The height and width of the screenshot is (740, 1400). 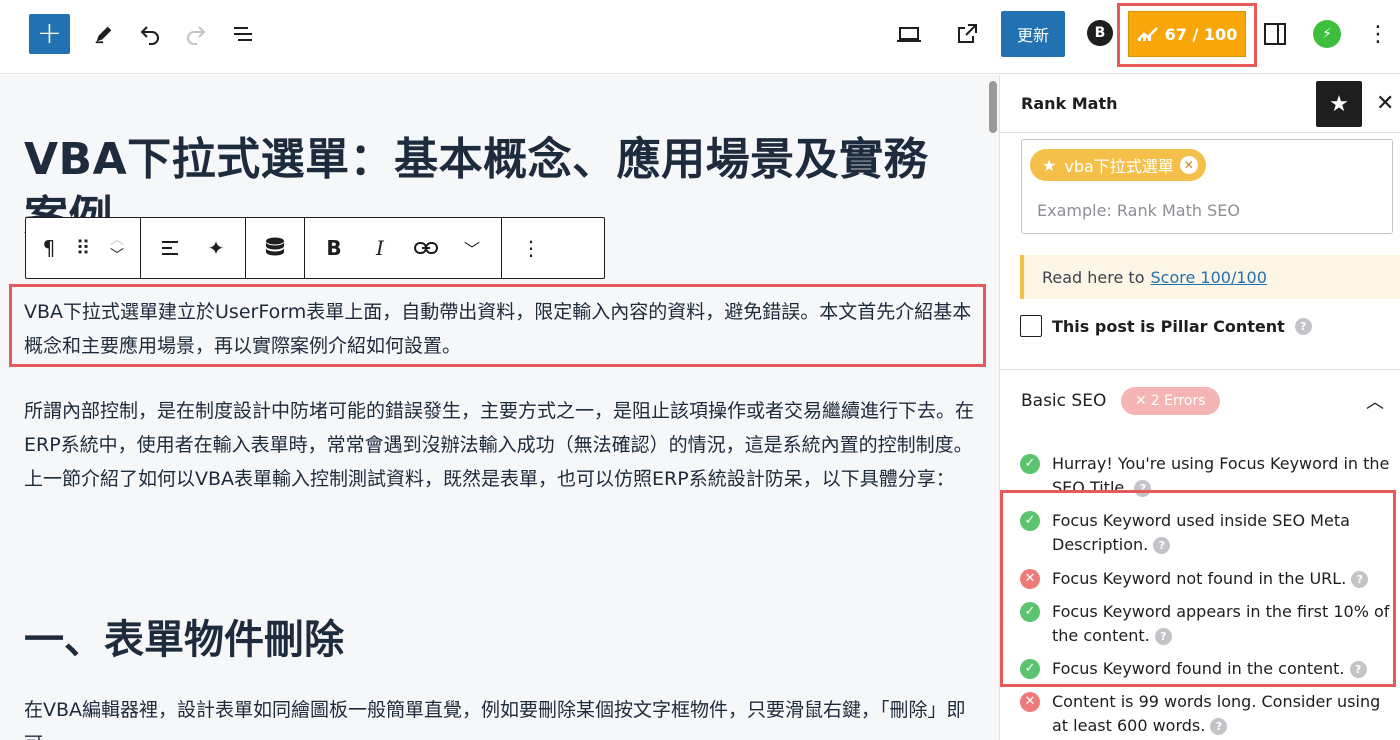 What do you see at coordinates (104, 34) in the screenshot?
I see `pencil-tools-icon` at bounding box center [104, 34].